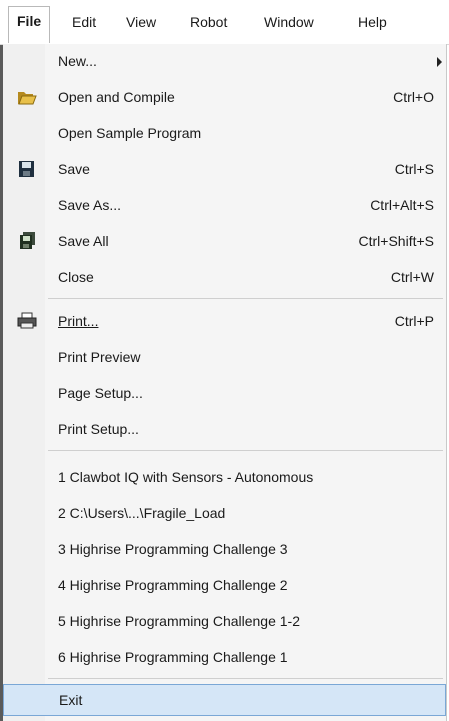 The image size is (449, 721). Describe the element at coordinates (130, 133) in the screenshot. I see `menu-item-label: Open Sample Program` at that location.